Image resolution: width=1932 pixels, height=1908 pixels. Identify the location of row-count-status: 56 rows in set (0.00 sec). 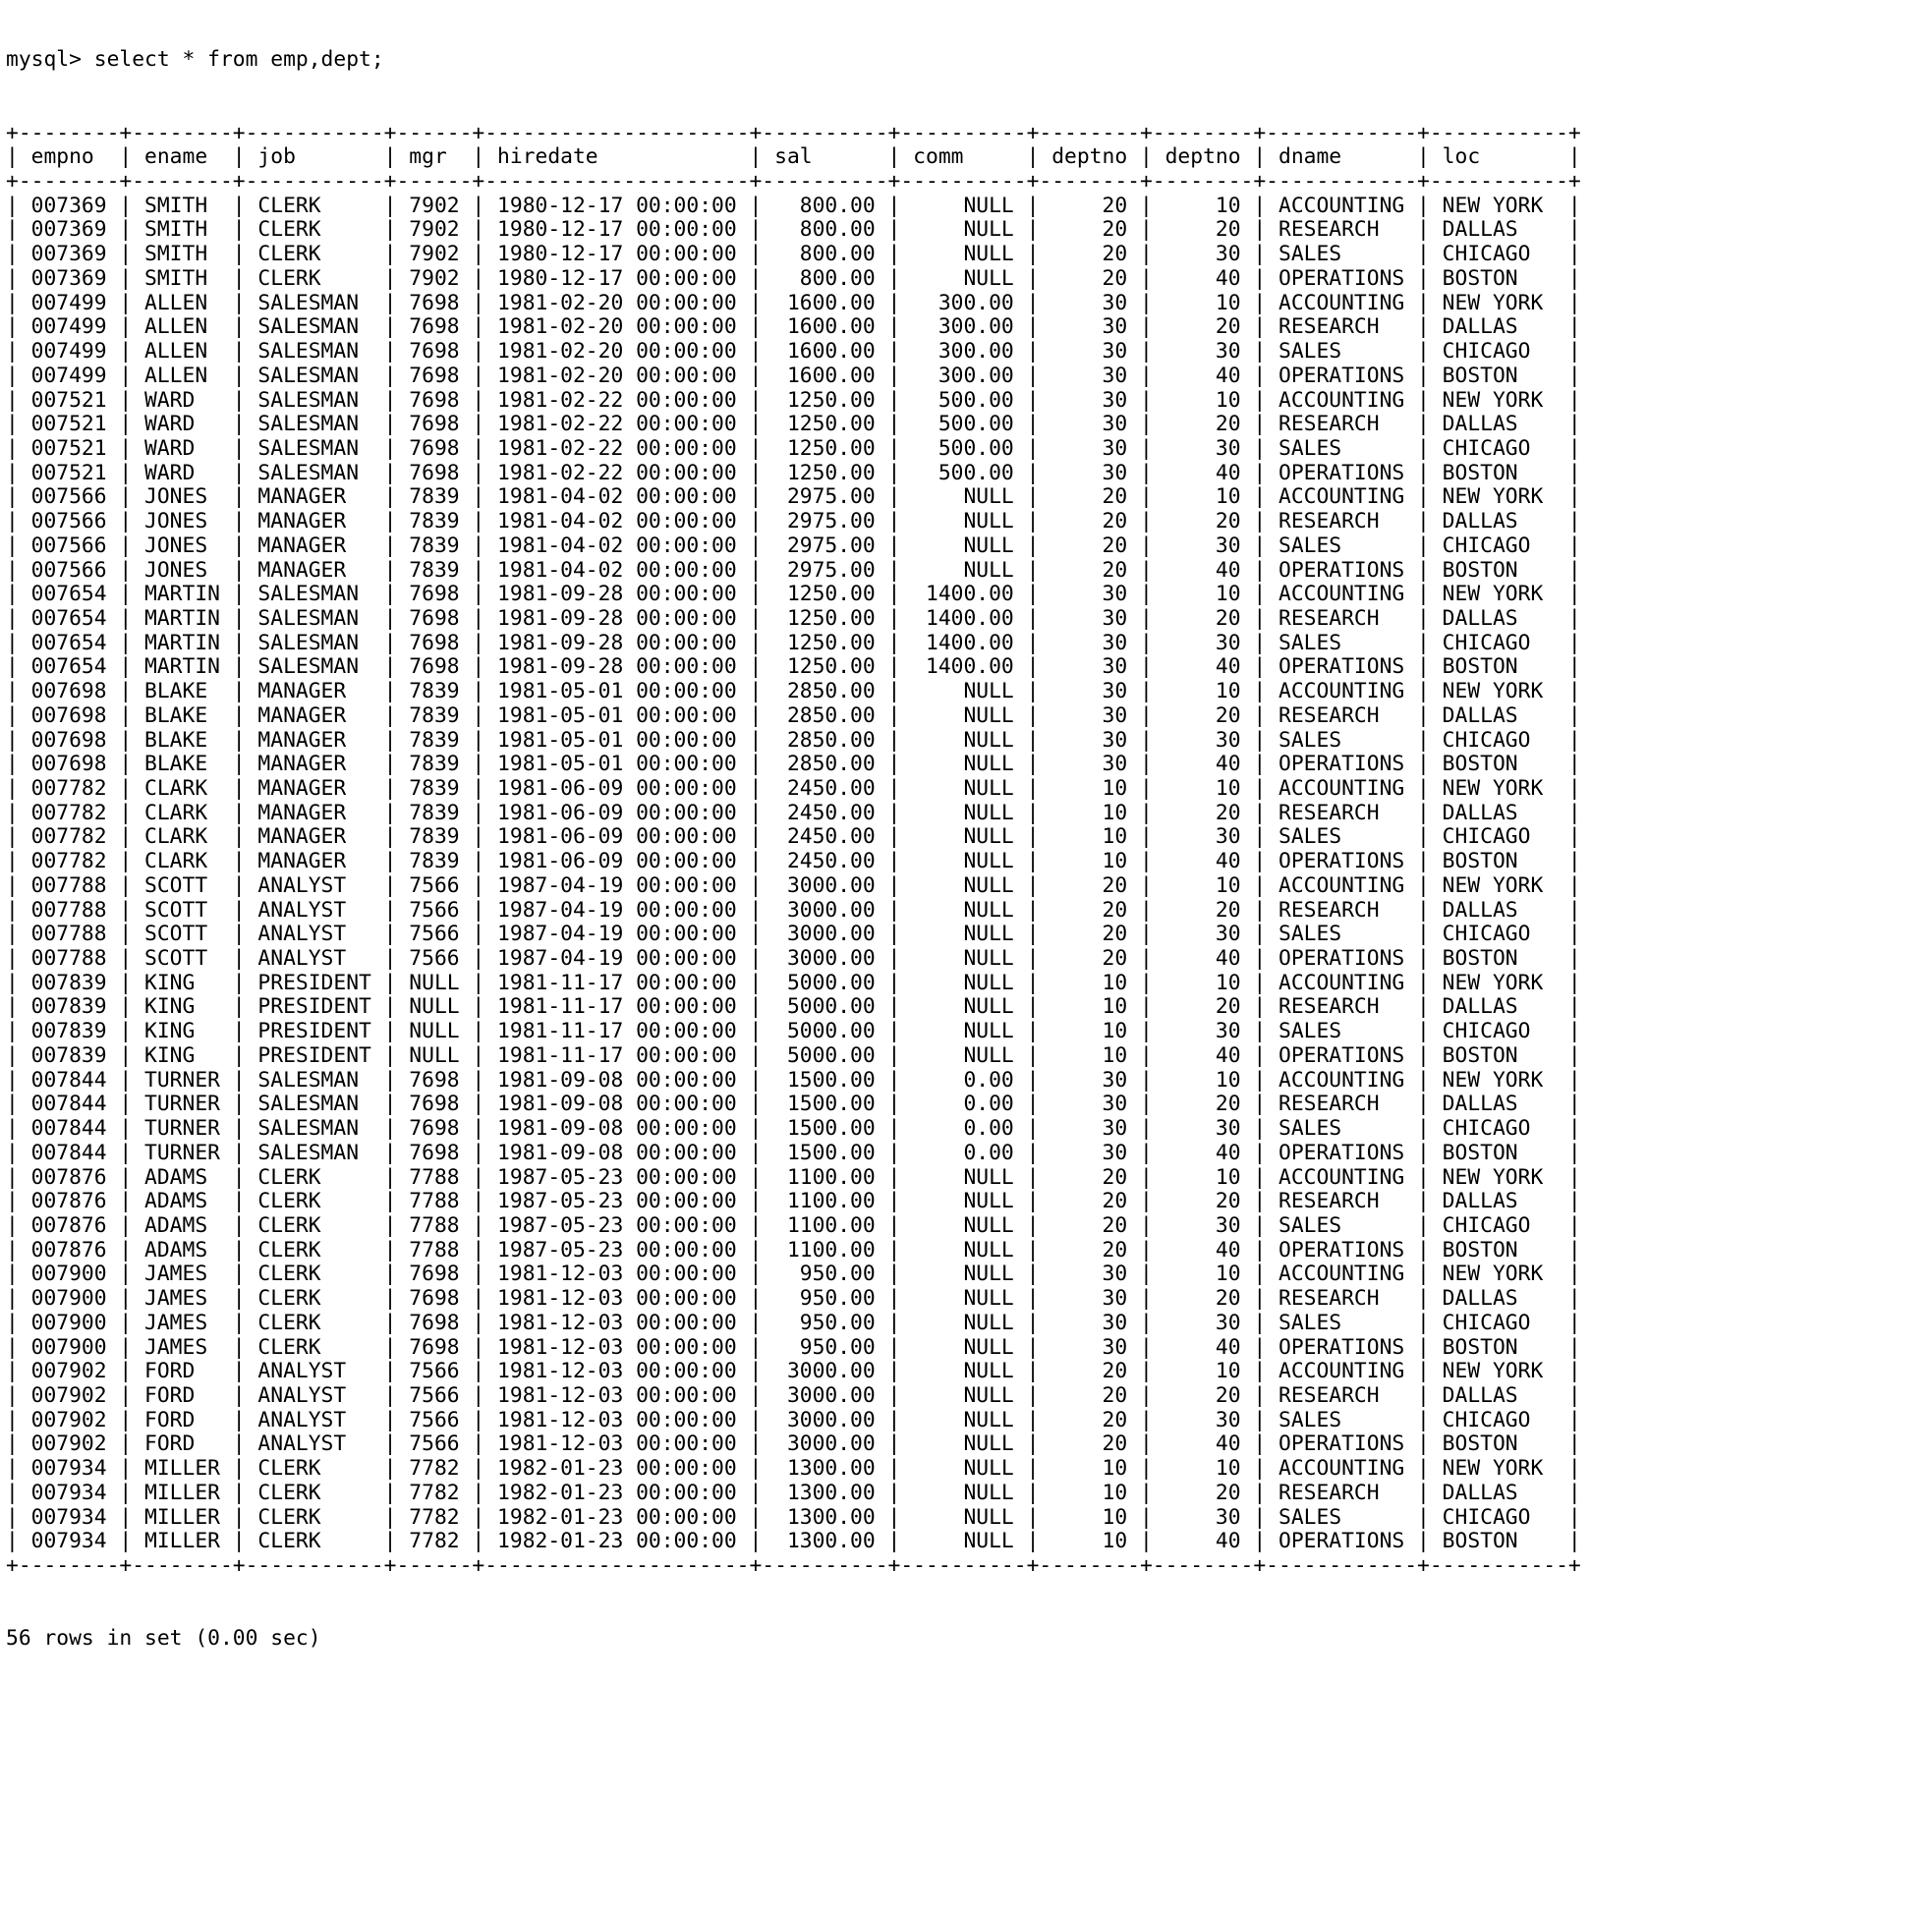
(164, 1639).